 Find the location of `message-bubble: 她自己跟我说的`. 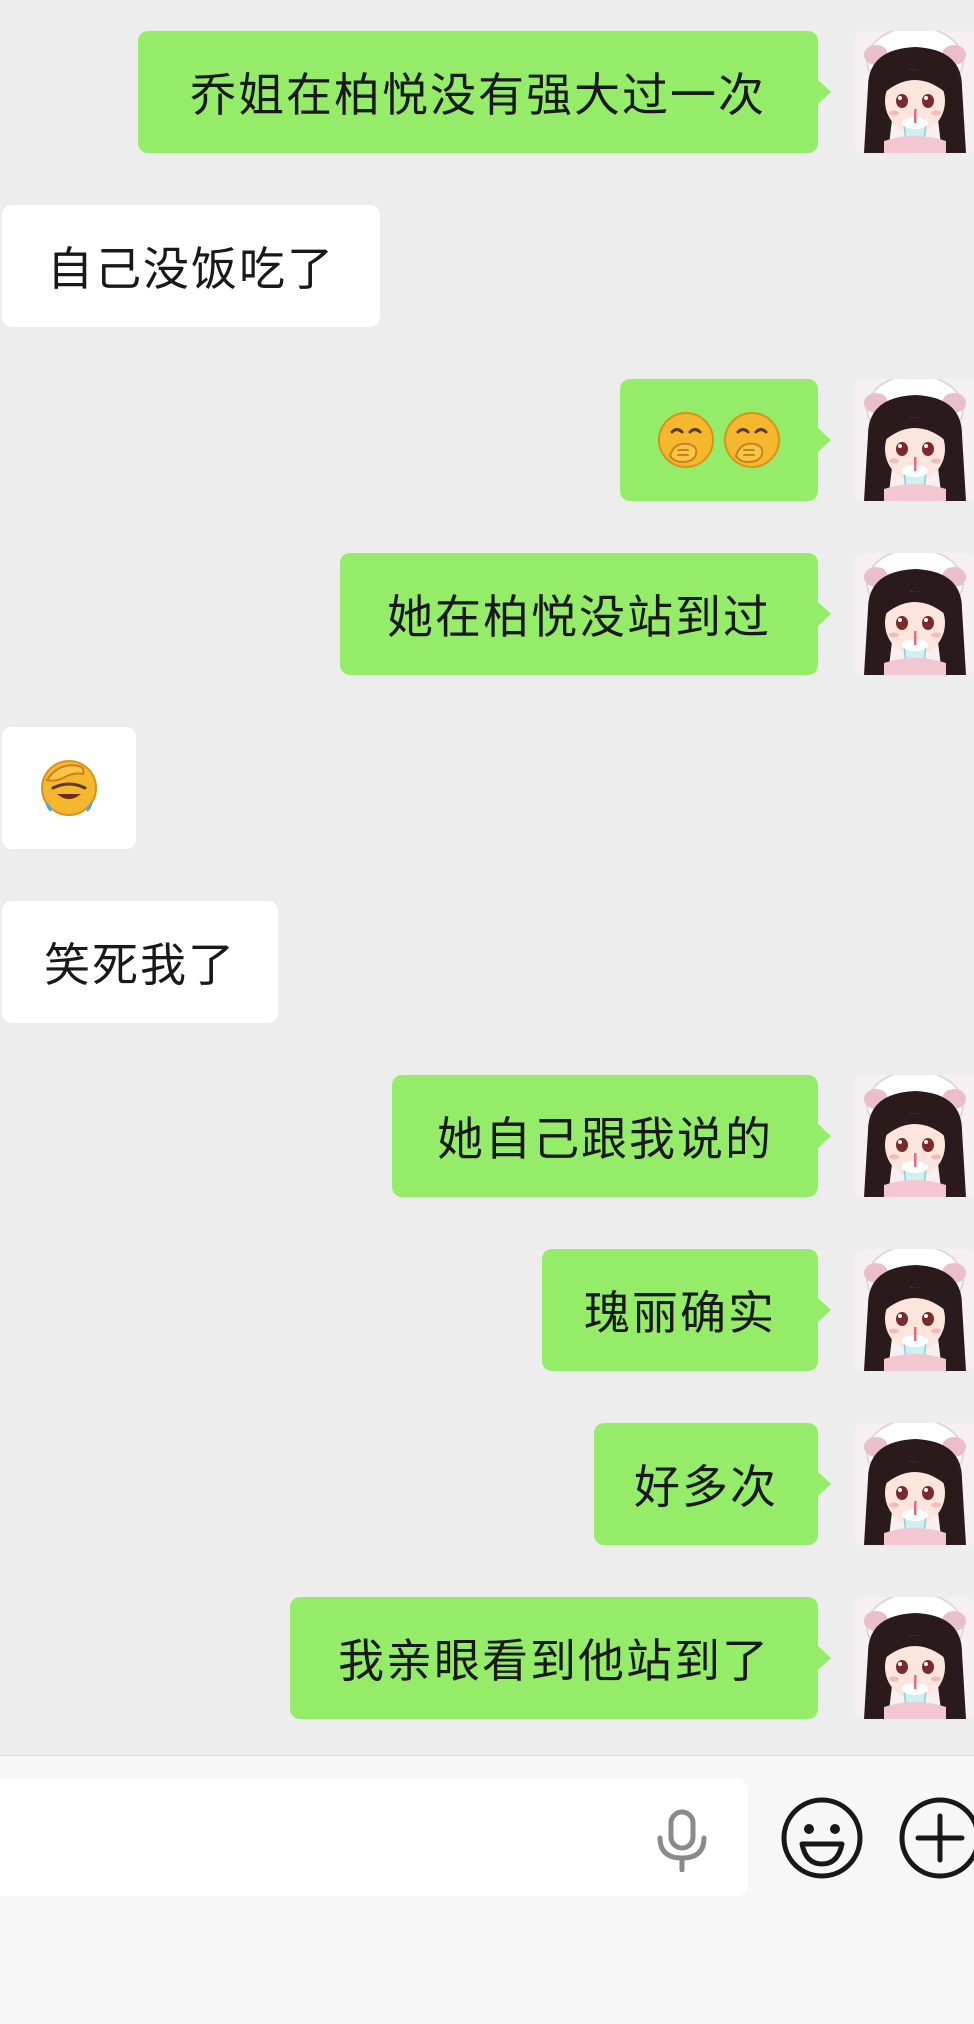

message-bubble: 她自己跟我说的 is located at coordinates (611, 1136).